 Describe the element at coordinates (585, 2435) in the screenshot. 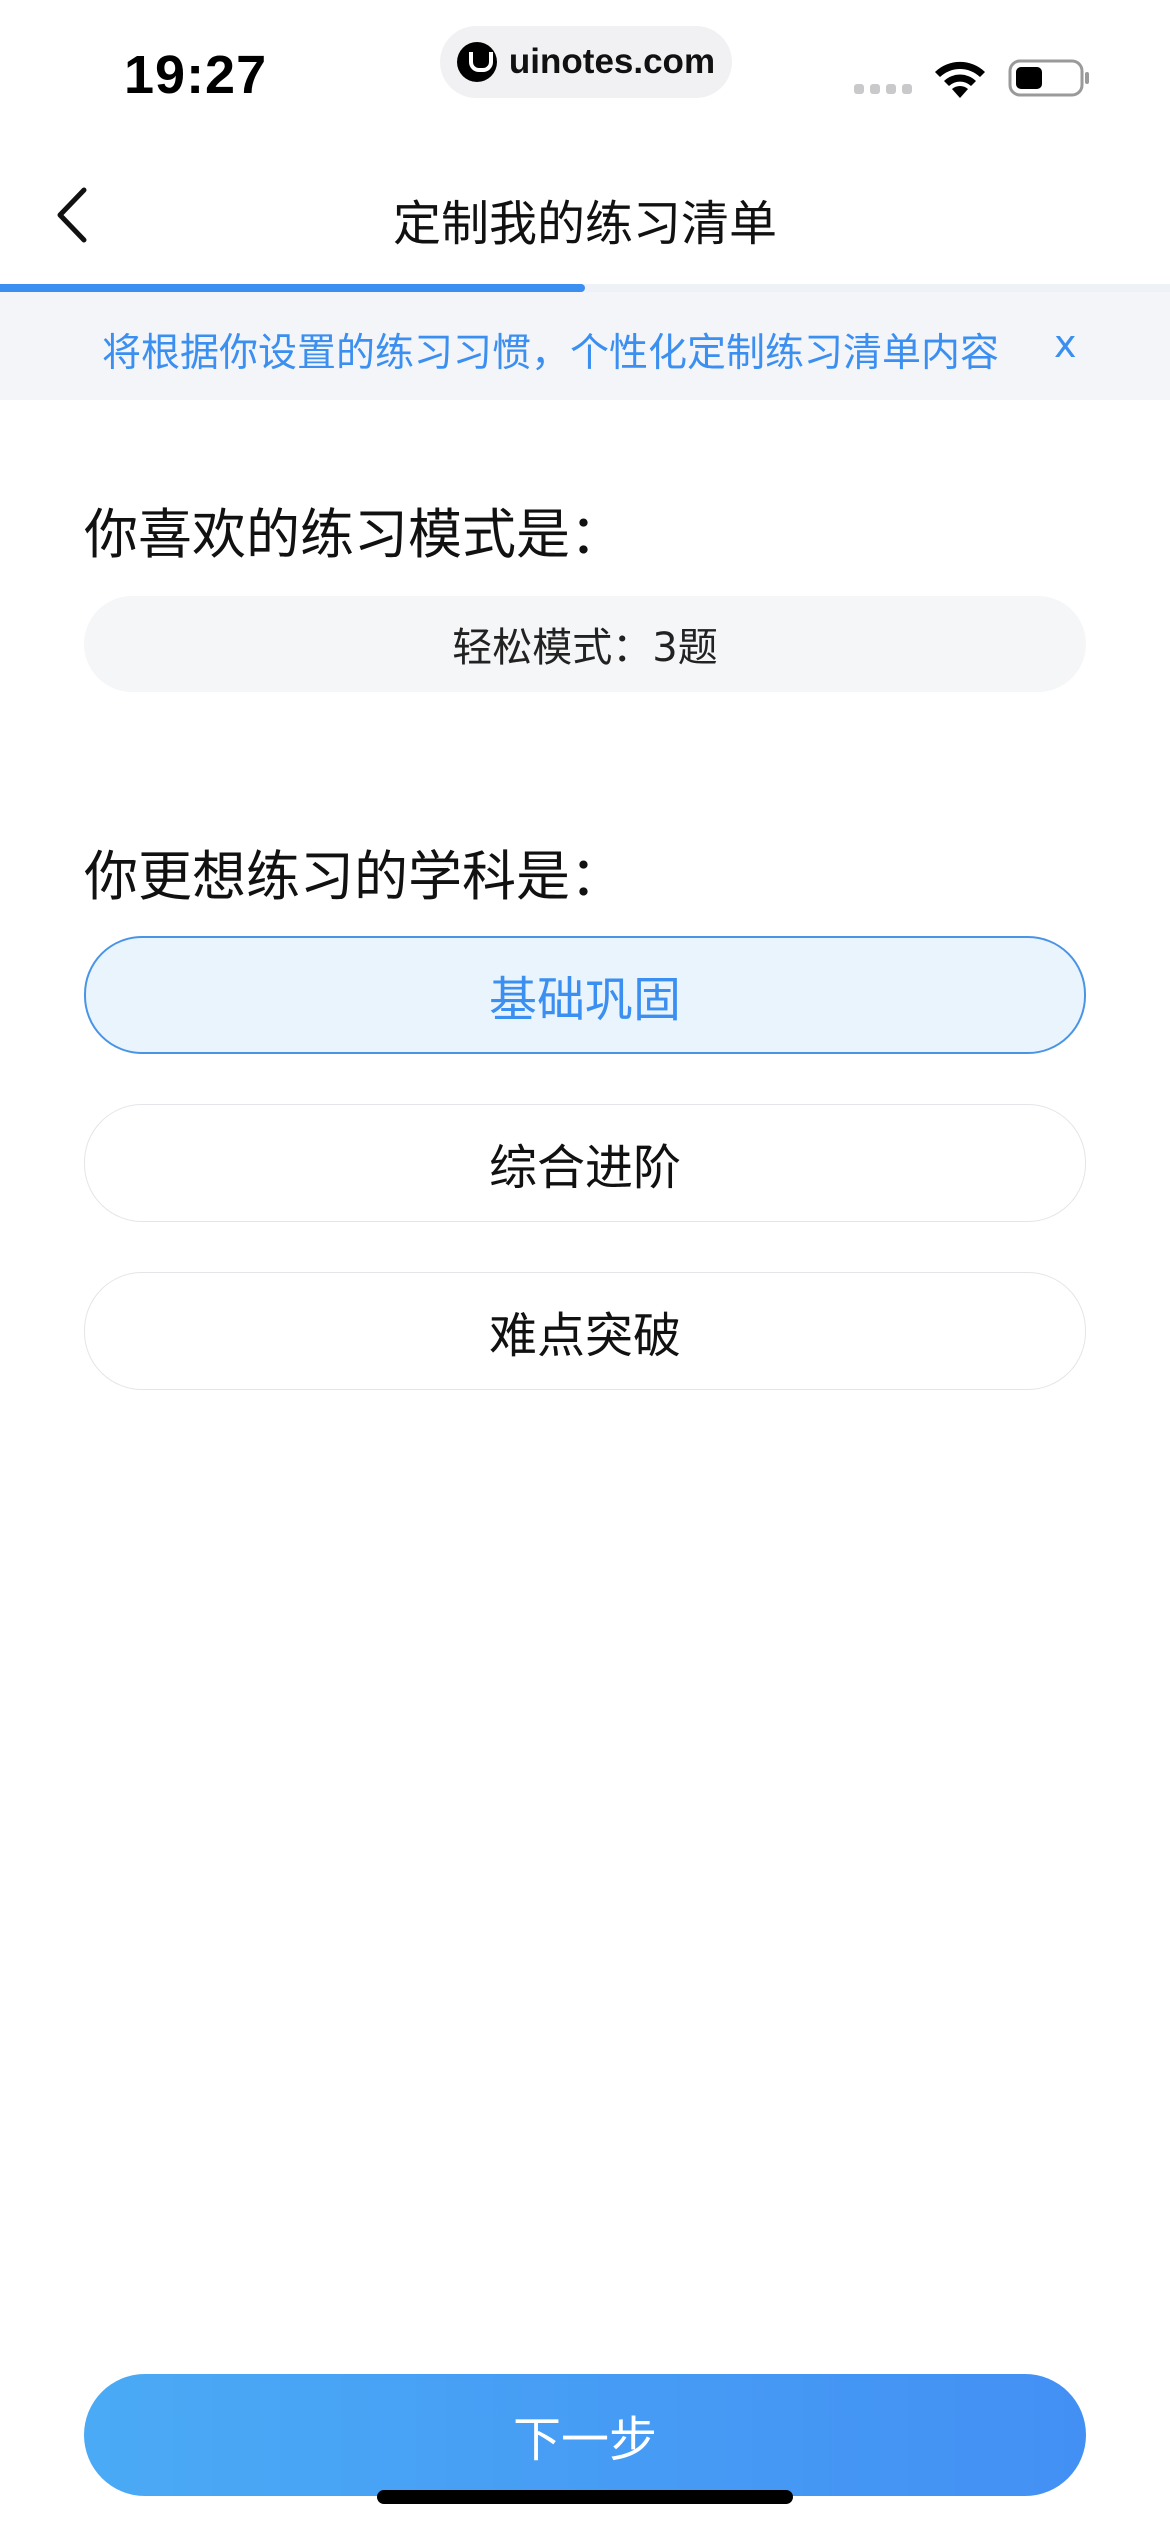

I see `next-button: 下一步` at that location.